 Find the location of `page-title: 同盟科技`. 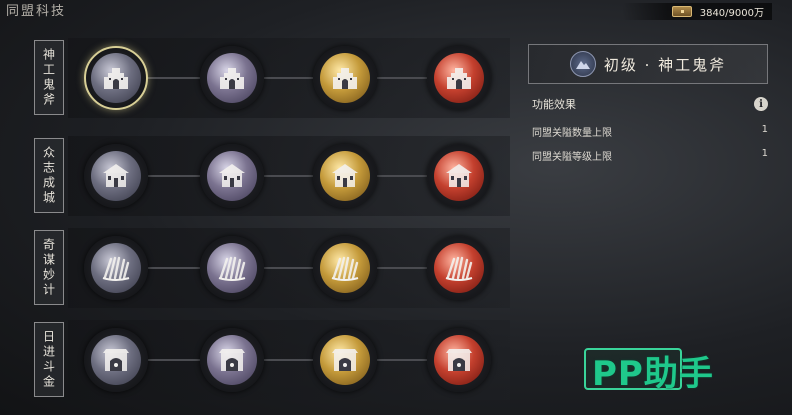

page-title: 同盟科技 is located at coordinates (36, 11).